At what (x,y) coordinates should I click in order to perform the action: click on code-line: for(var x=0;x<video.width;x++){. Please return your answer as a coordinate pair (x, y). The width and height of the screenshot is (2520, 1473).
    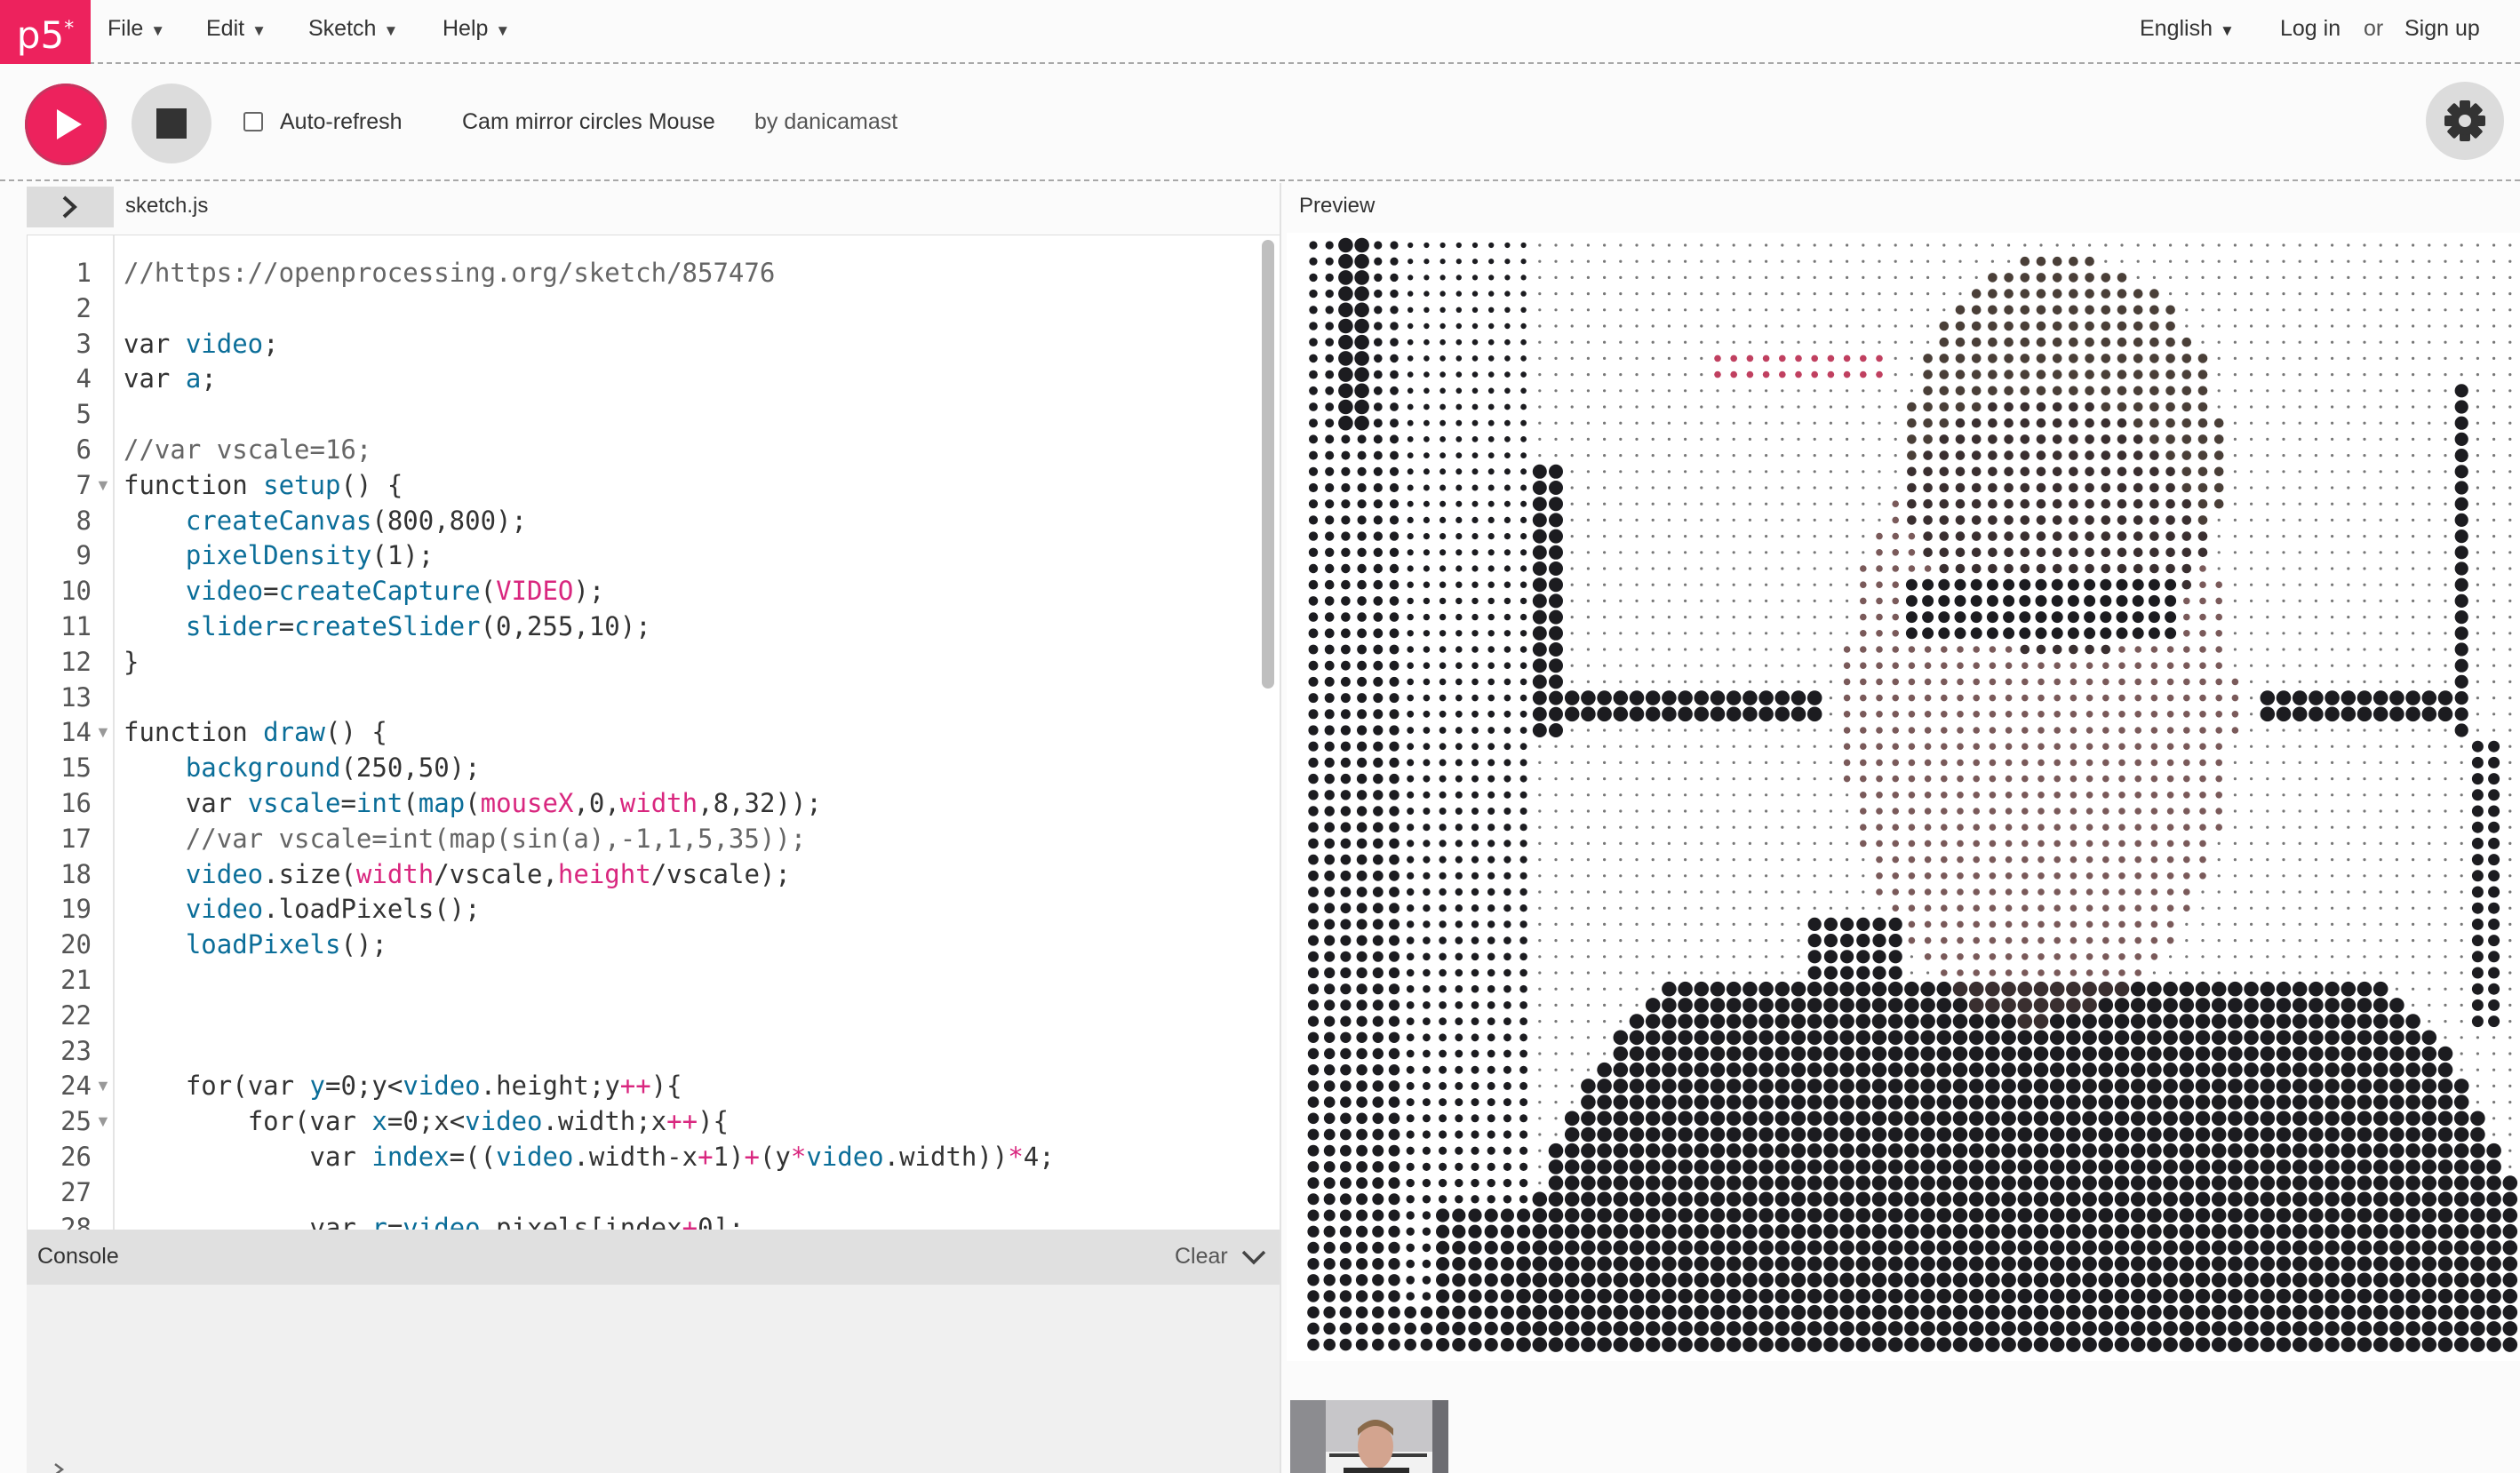
    Looking at the image, I should click on (426, 1121).